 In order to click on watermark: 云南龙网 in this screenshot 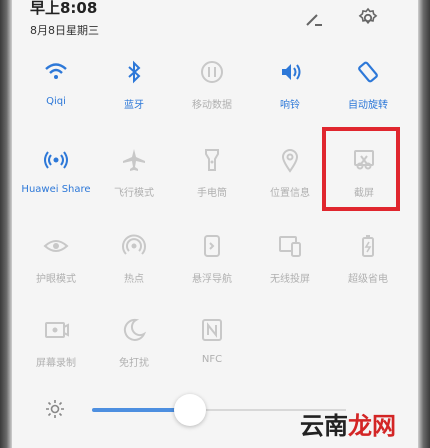, I will do `click(348, 423)`.